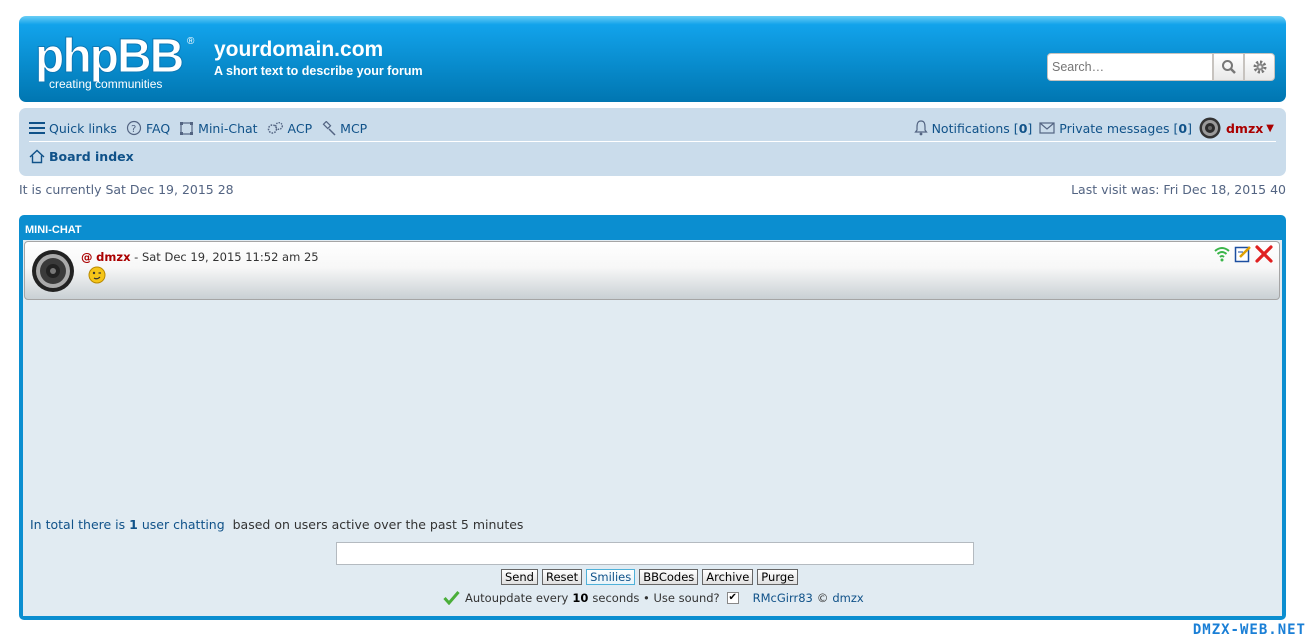 Image resolution: width=1311 pixels, height=640 pixels. I want to click on bbcodes-button: BBCodes, so click(669, 577).